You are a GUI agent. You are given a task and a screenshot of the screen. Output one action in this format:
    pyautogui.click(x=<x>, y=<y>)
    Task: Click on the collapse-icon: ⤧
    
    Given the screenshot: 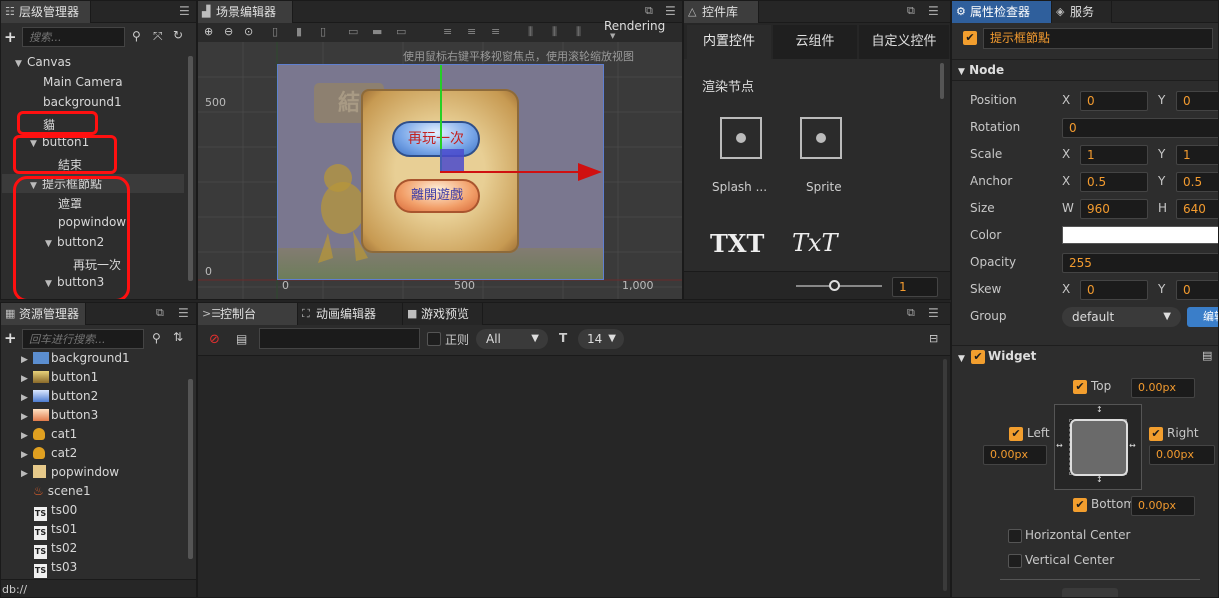 What is the action you would take?
    pyautogui.click(x=158, y=36)
    